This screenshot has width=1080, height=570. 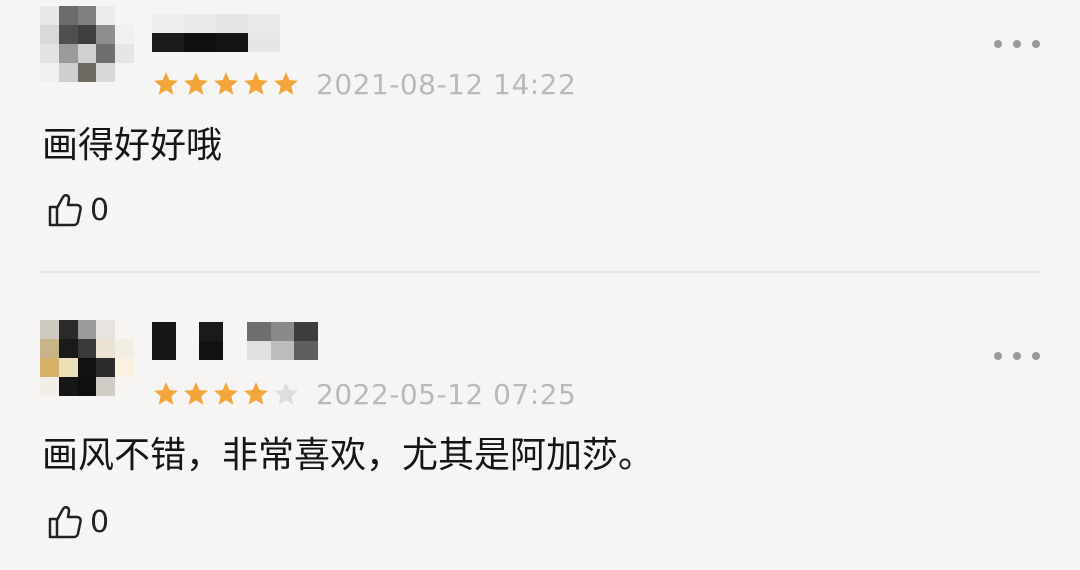 What do you see at coordinates (286, 393) in the screenshot?
I see `star-empty-icon` at bounding box center [286, 393].